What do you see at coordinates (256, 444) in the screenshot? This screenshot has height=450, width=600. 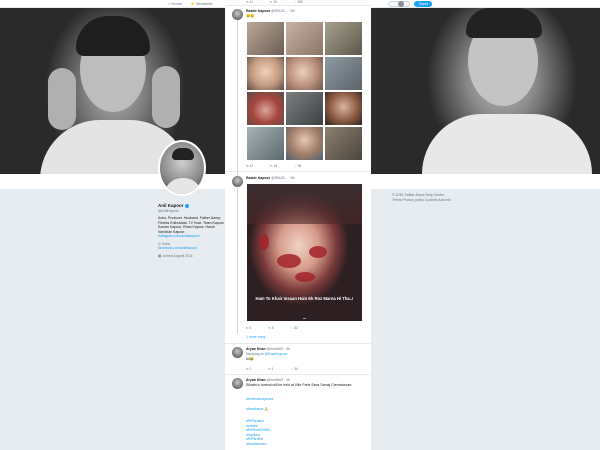 I see `hashtag-link: #heartbroken` at bounding box center [256, 444].